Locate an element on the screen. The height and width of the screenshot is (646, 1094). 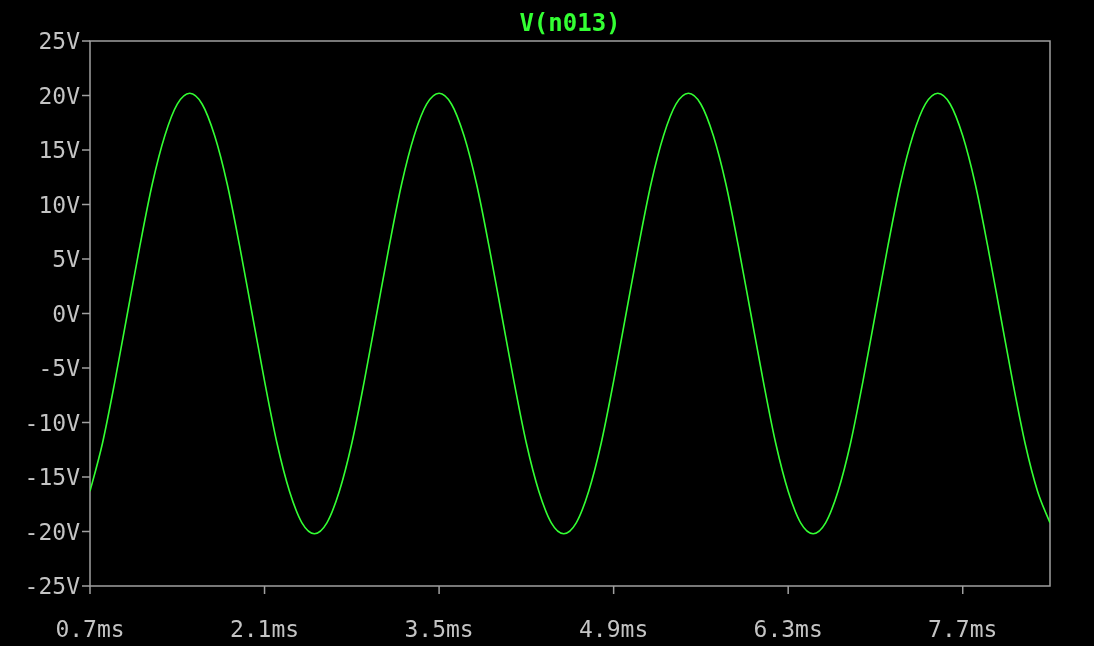
y-tick-label: -10V is located at coordinates (52, 422).